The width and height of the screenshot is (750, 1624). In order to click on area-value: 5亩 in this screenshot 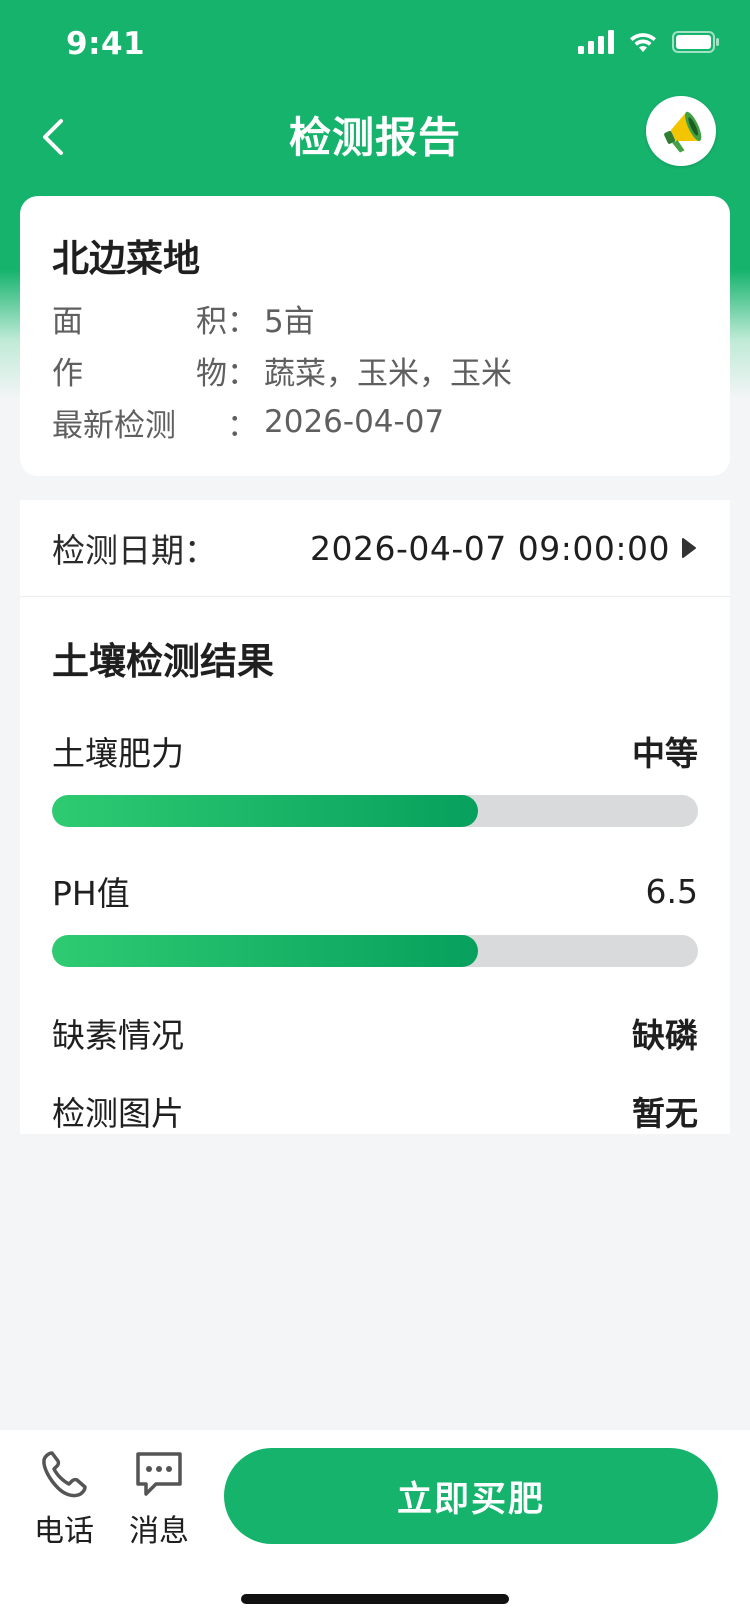, I will do `click(289, 321)`.